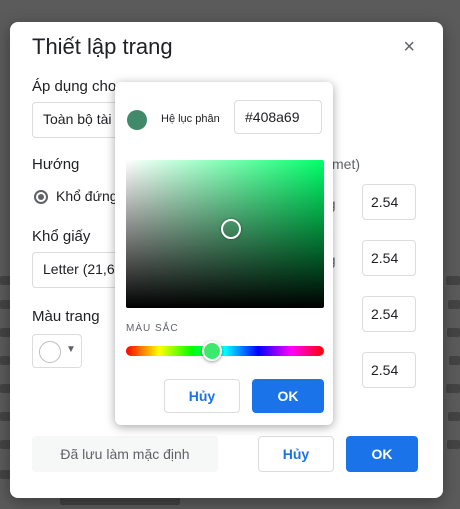 The width and height of the screenshot is (460, 509). Describe the element at coordinates (389, 314) in the screenshot. I see `margin-left-input: 2.54` at that location.